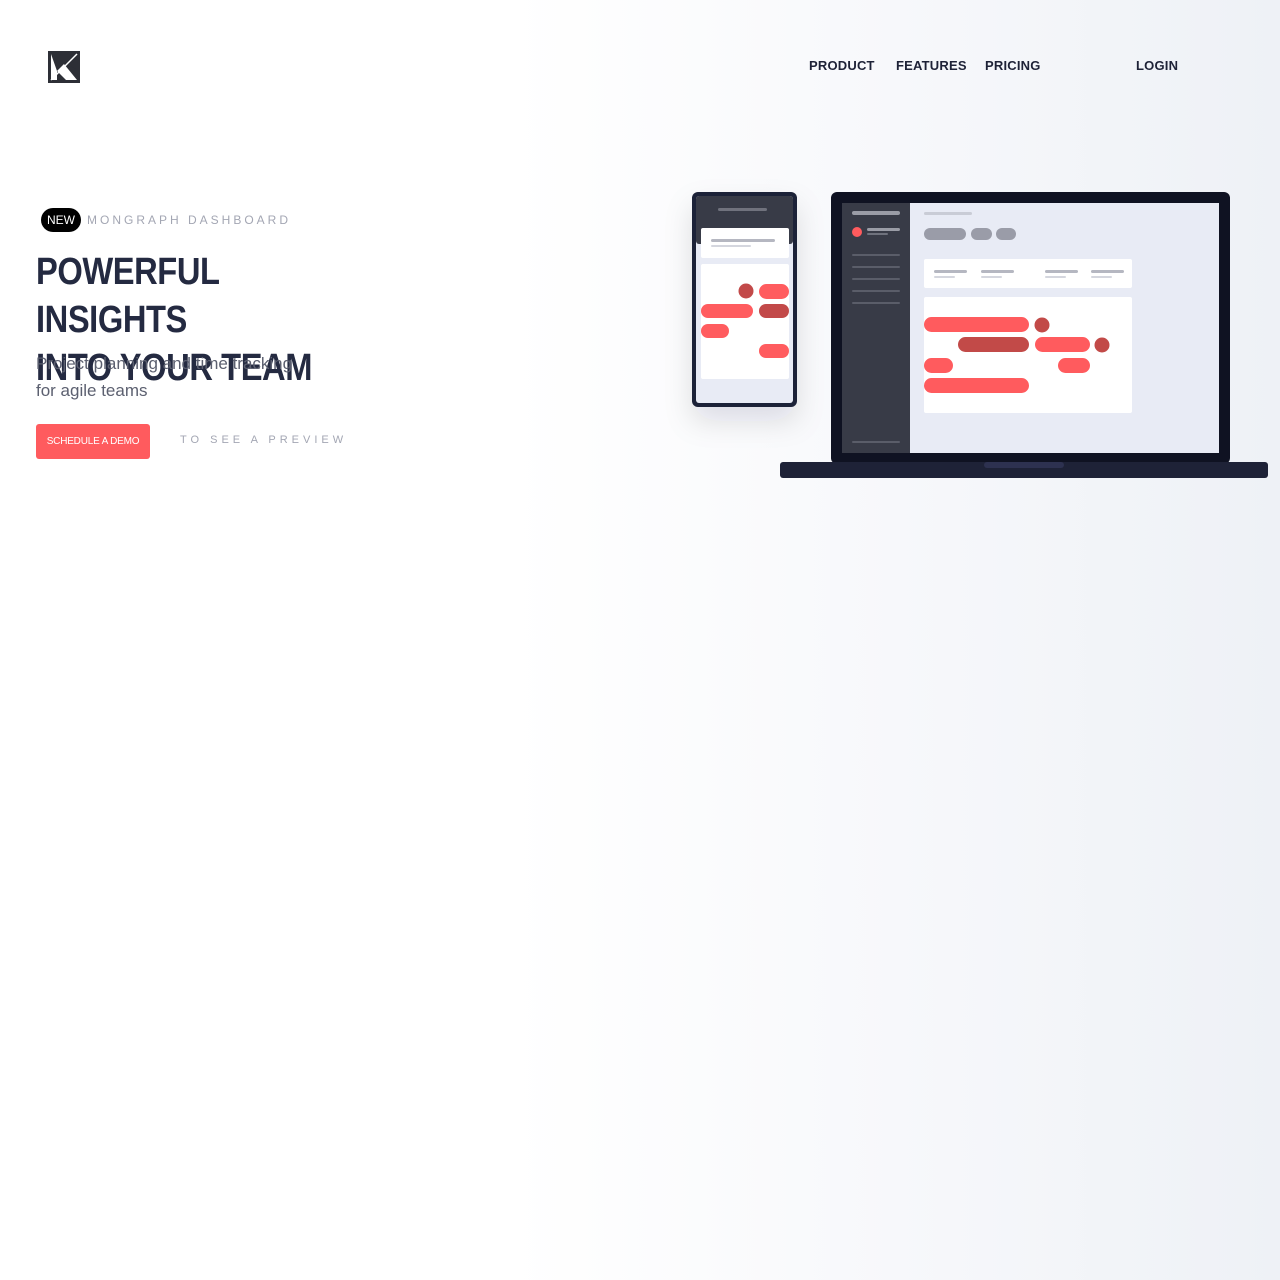 The image size is (1280, 1280). Describe the element at coordinates (93, 441) in the screenshot. I see `schedule-demo-button: SCHEDULE A DEMO` at that location.